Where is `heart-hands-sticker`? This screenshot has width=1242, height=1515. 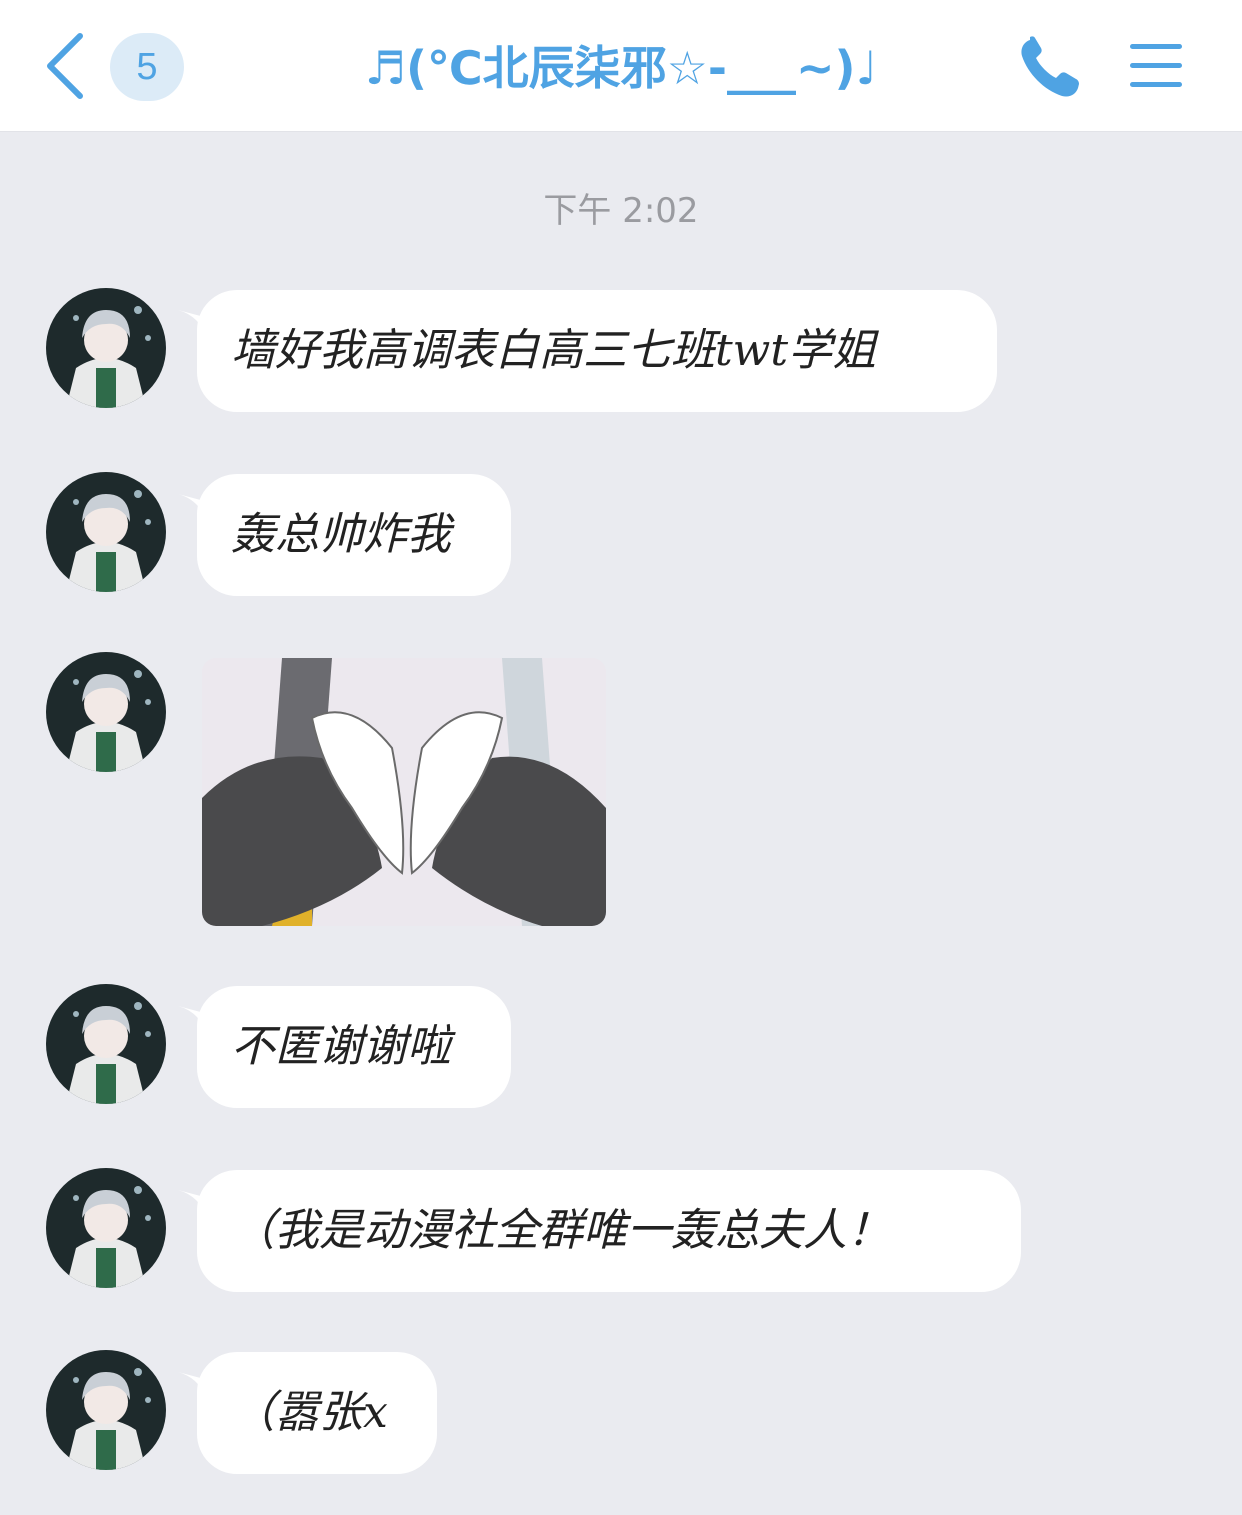
heart-hands-sticker is located at coordinates (404, 792).